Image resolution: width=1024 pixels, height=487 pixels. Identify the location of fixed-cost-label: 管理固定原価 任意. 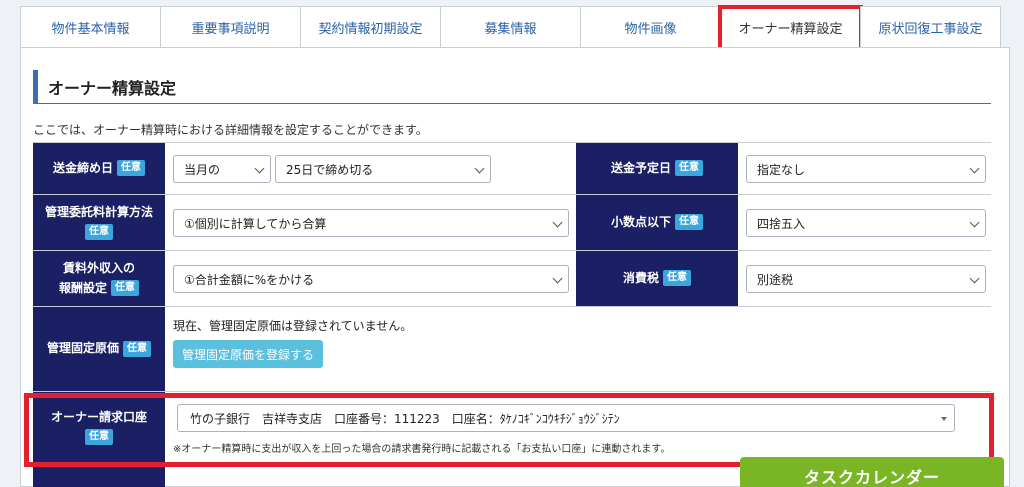
(99, 349).